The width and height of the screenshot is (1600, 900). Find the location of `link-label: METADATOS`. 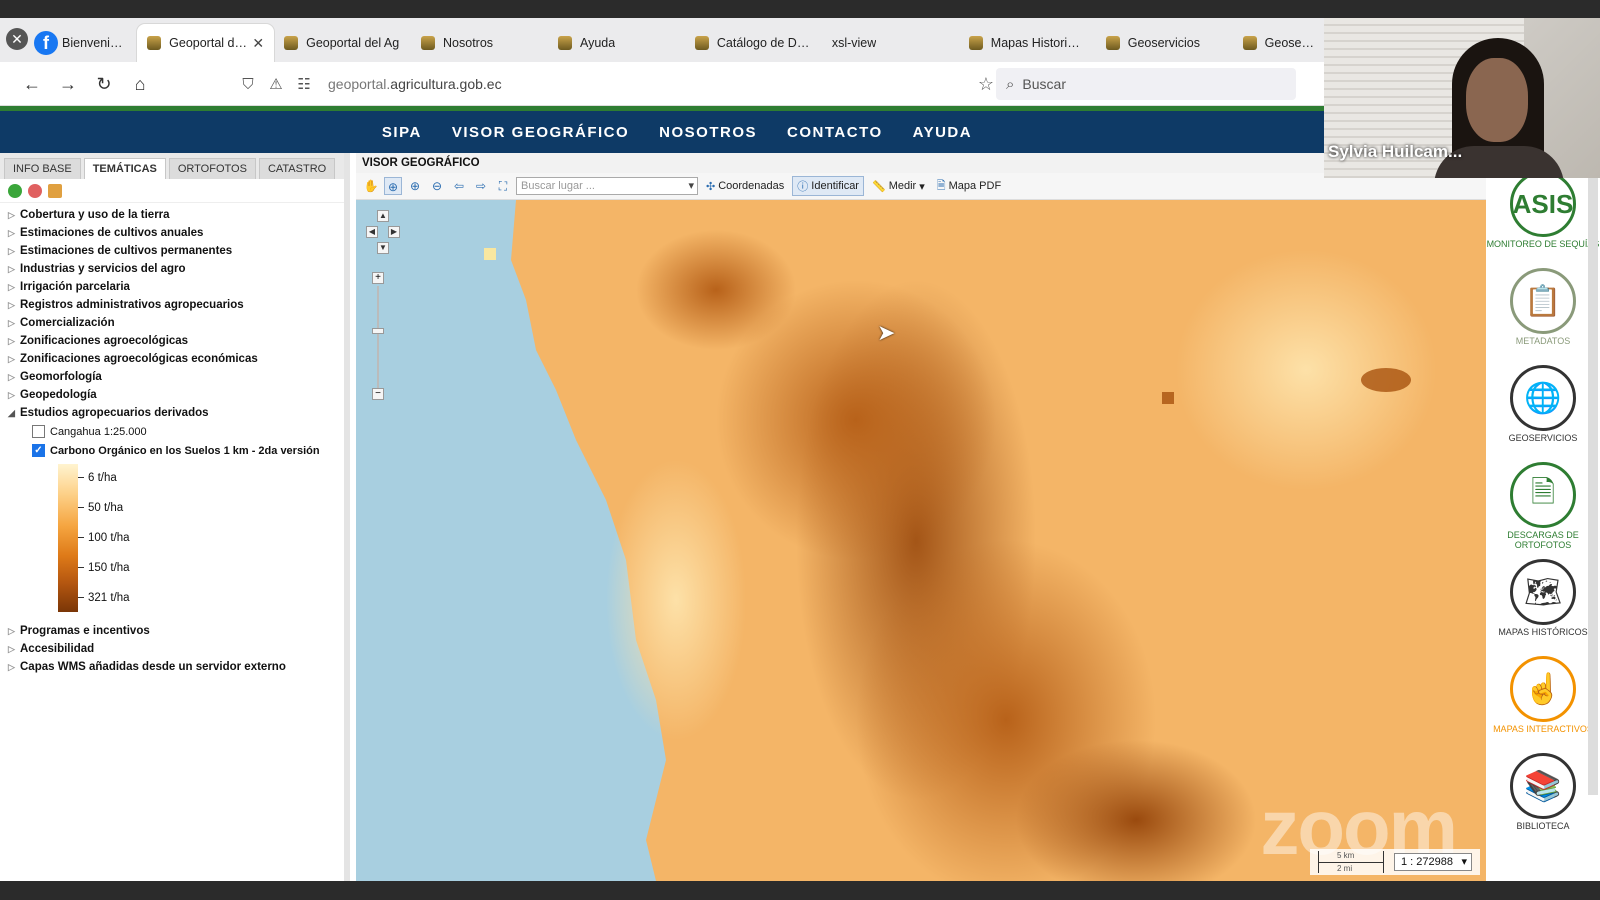

link-label: METADATOS is located at coordinates (1543, 341).